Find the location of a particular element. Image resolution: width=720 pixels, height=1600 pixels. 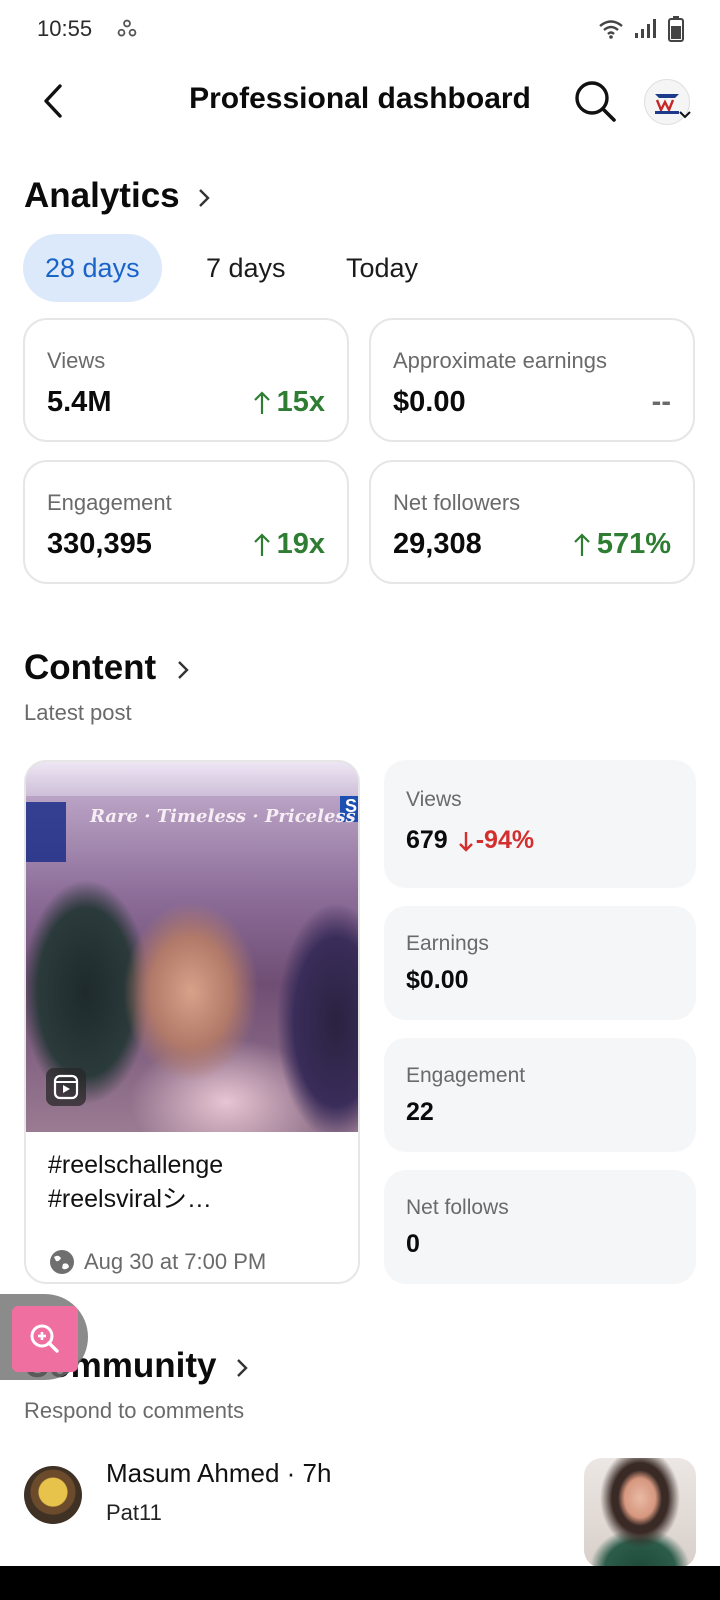

post-engagement-value: 22 is located at coordinates (420, 1112).